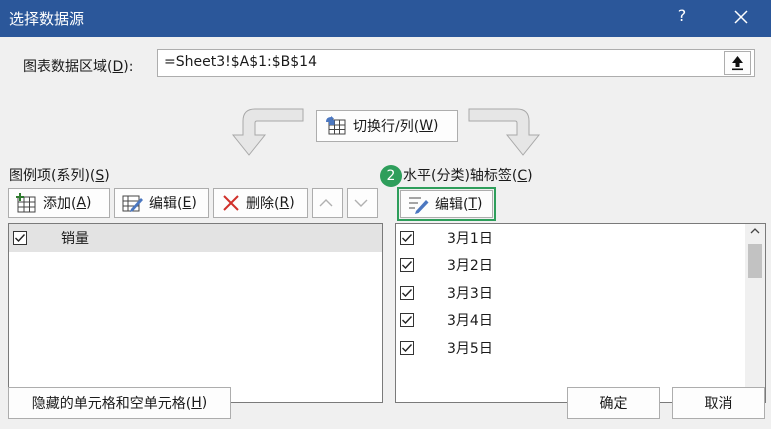  Describe the element at coordinates (580, 238) in the screenshot. I see `list-item: 3月1日` at that location.